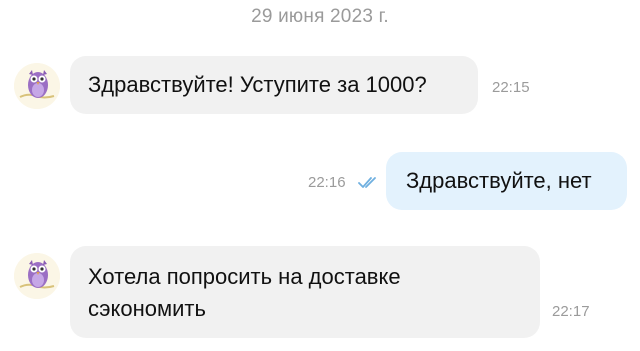  What do you see at coordinates (571, 311) in the screenshot?
I see `message-time: 22:17` at bounding box center [571, 311].